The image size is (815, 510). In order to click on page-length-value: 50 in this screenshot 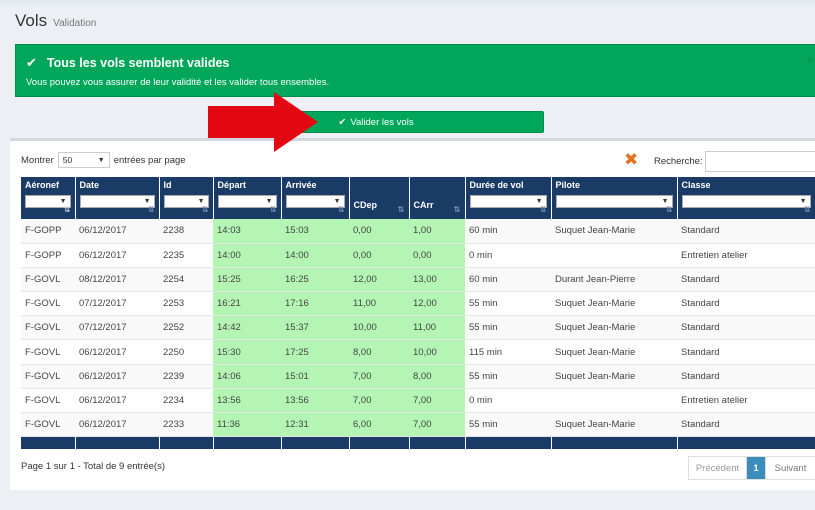, I will do `click(67, 160)`.